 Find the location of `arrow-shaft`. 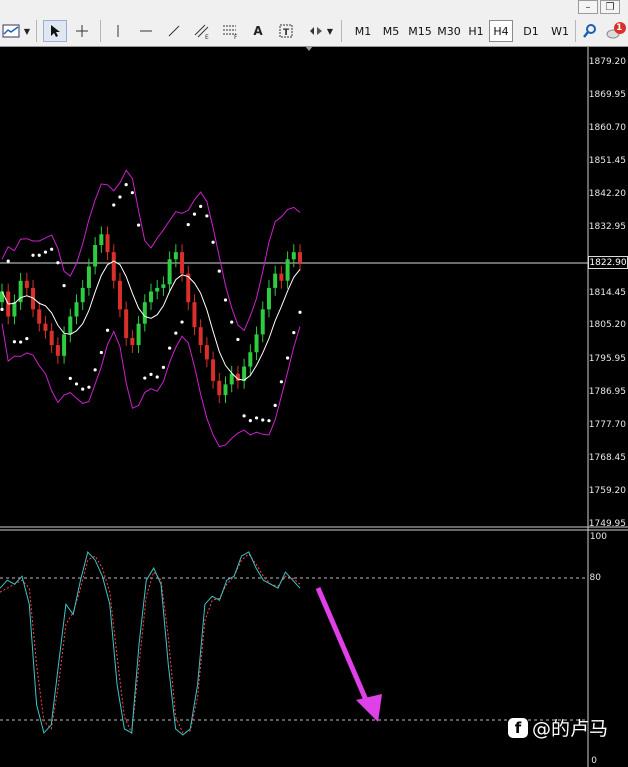

arrow-shaft is located at coordinates (342, 644).